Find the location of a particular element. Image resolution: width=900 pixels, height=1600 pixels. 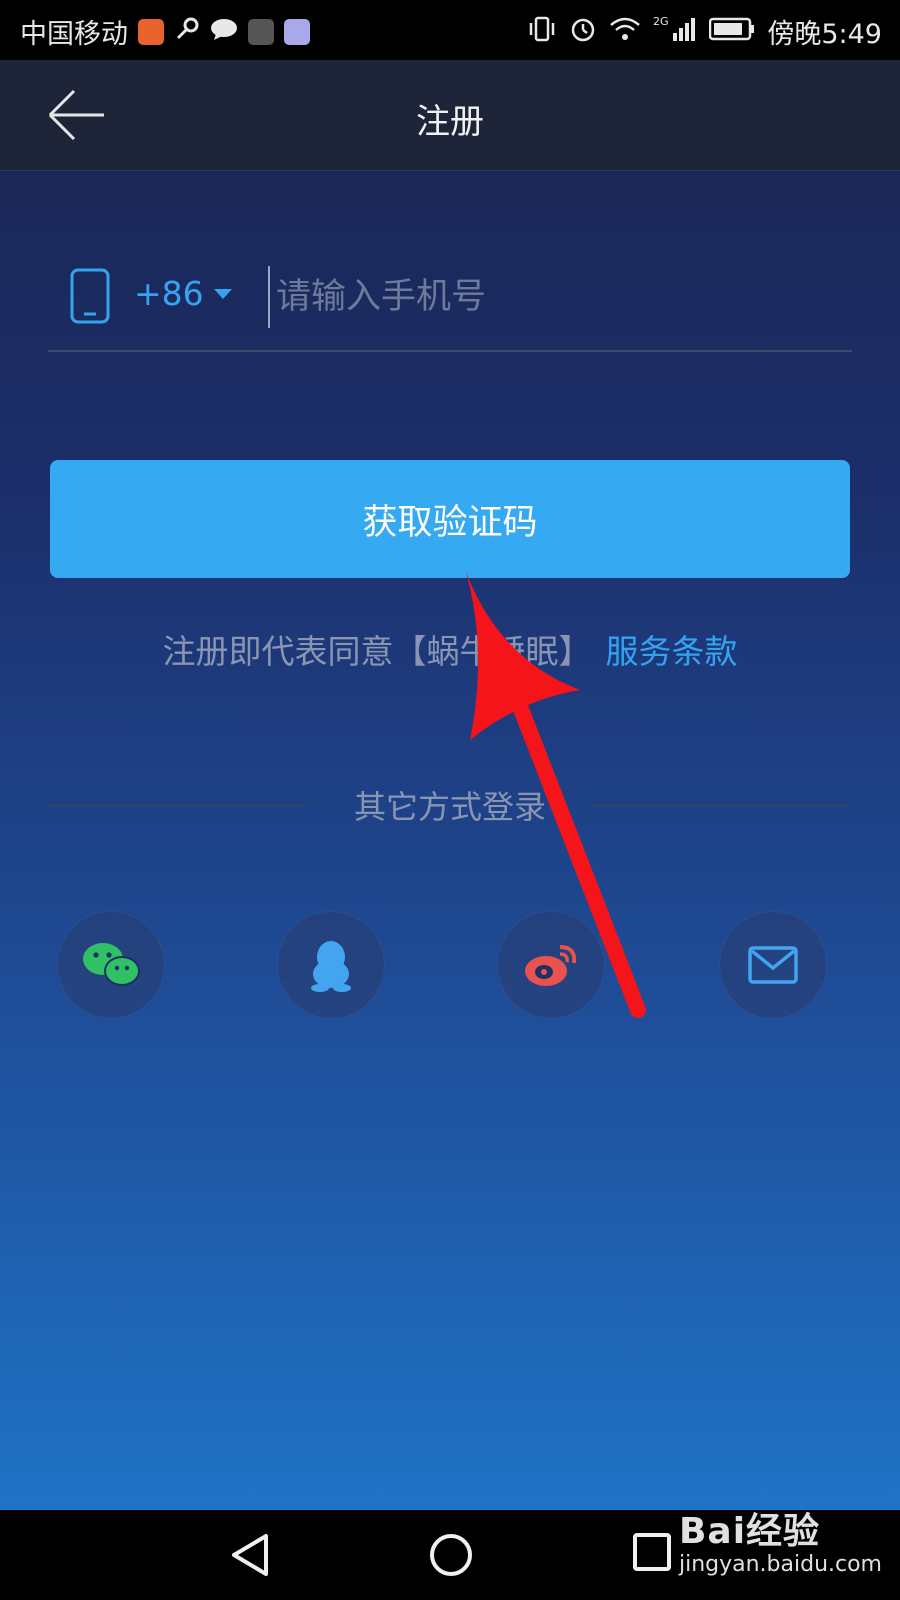

circle-home-icon is located at coordinates (451, 1555).